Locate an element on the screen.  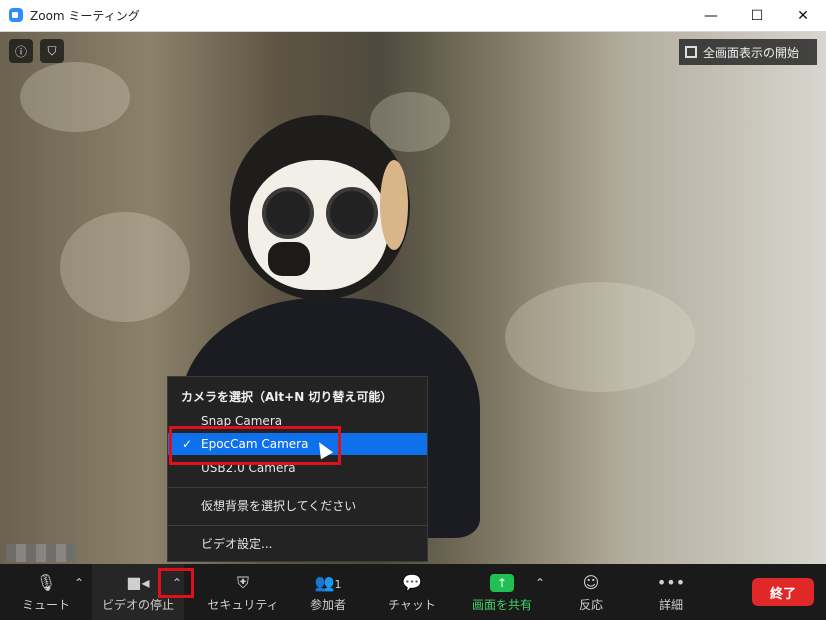
share-options-chevron-icon: ⌃ is located at coordinates (540, 583).